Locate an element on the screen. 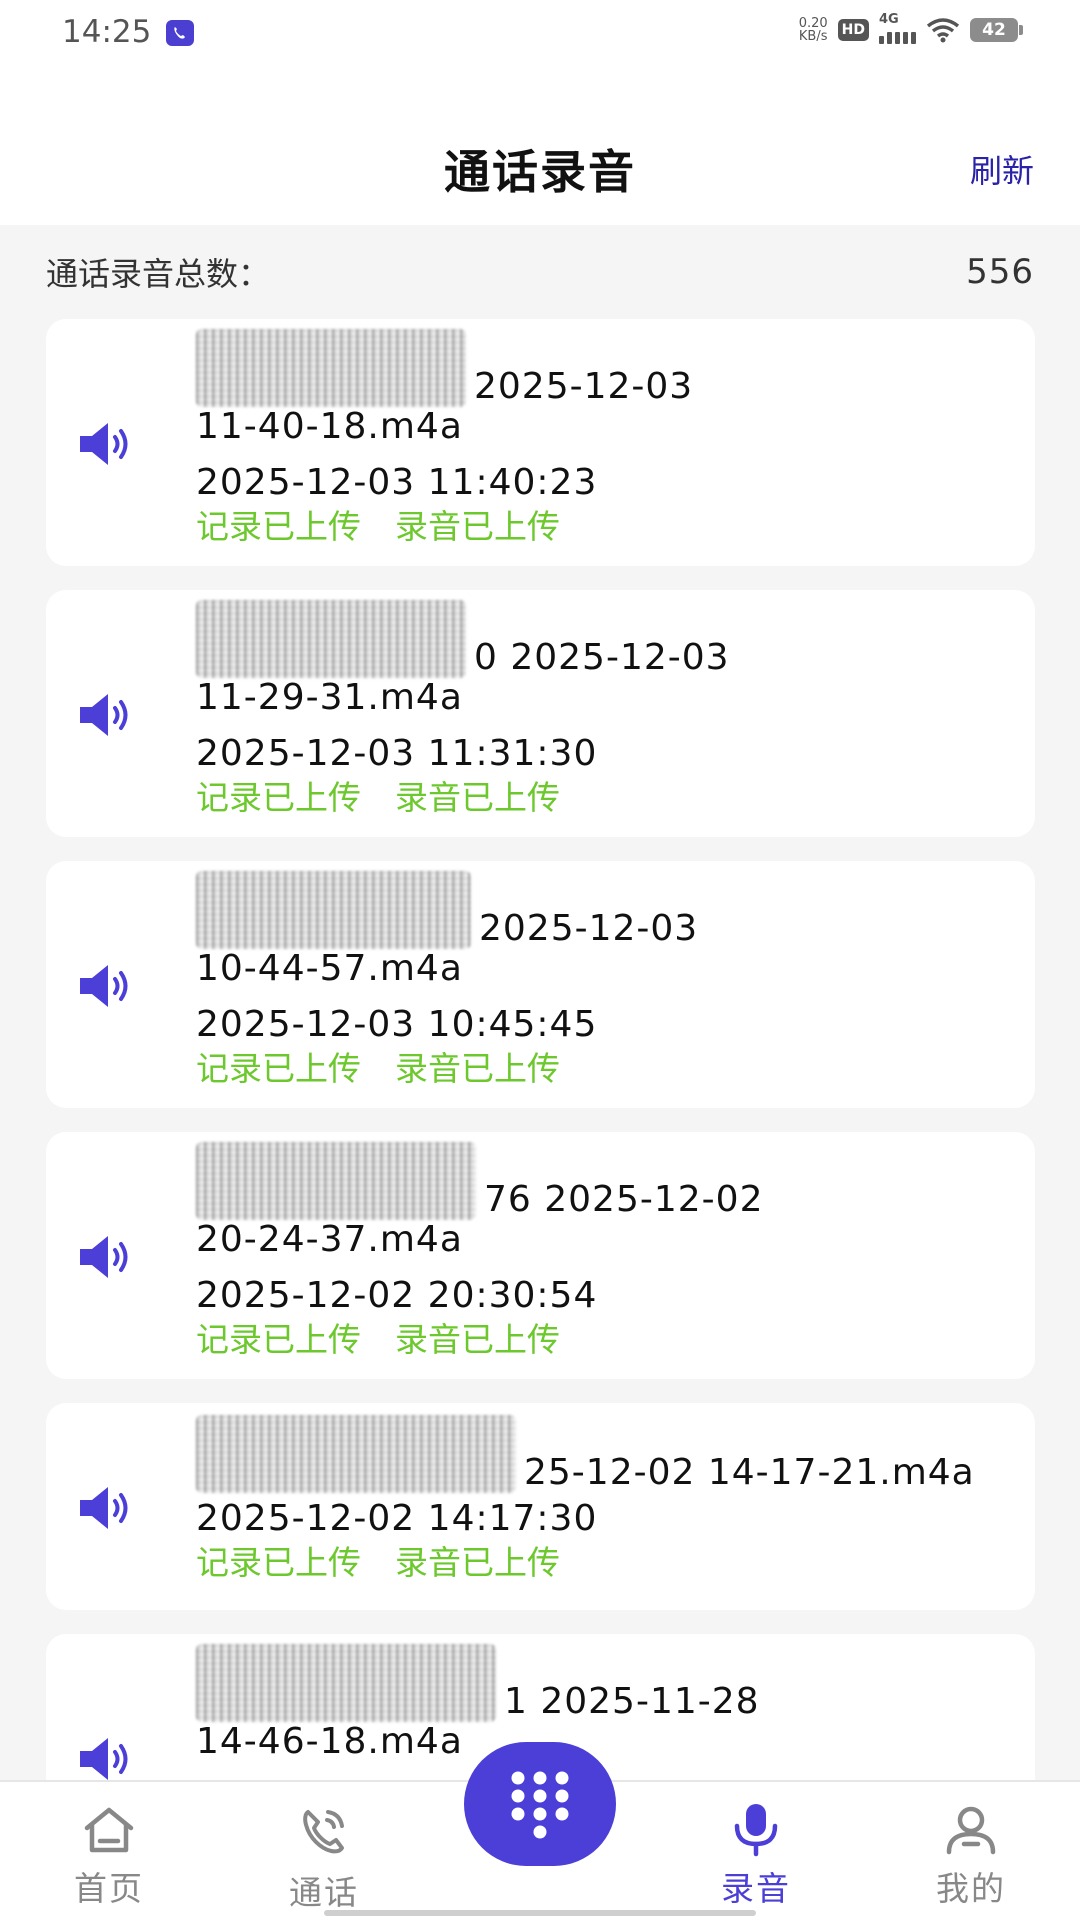 This screenshot has width=1080, height=1920. nav-recordings: 录音 is located at coordinates (756, 1851).